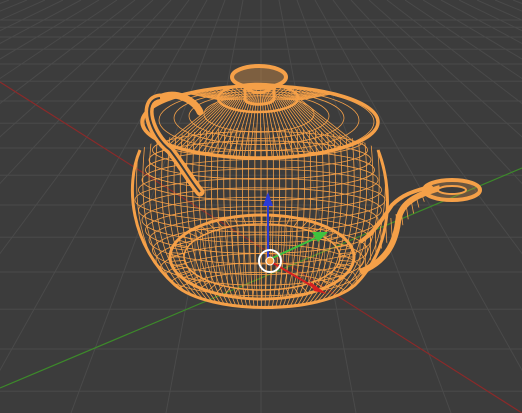 Image resolution: width=522 pixels, height=413 pixels. Describe the element at coordinates (420, 226) in the screenshot. I see `teapot-spout` at that location.